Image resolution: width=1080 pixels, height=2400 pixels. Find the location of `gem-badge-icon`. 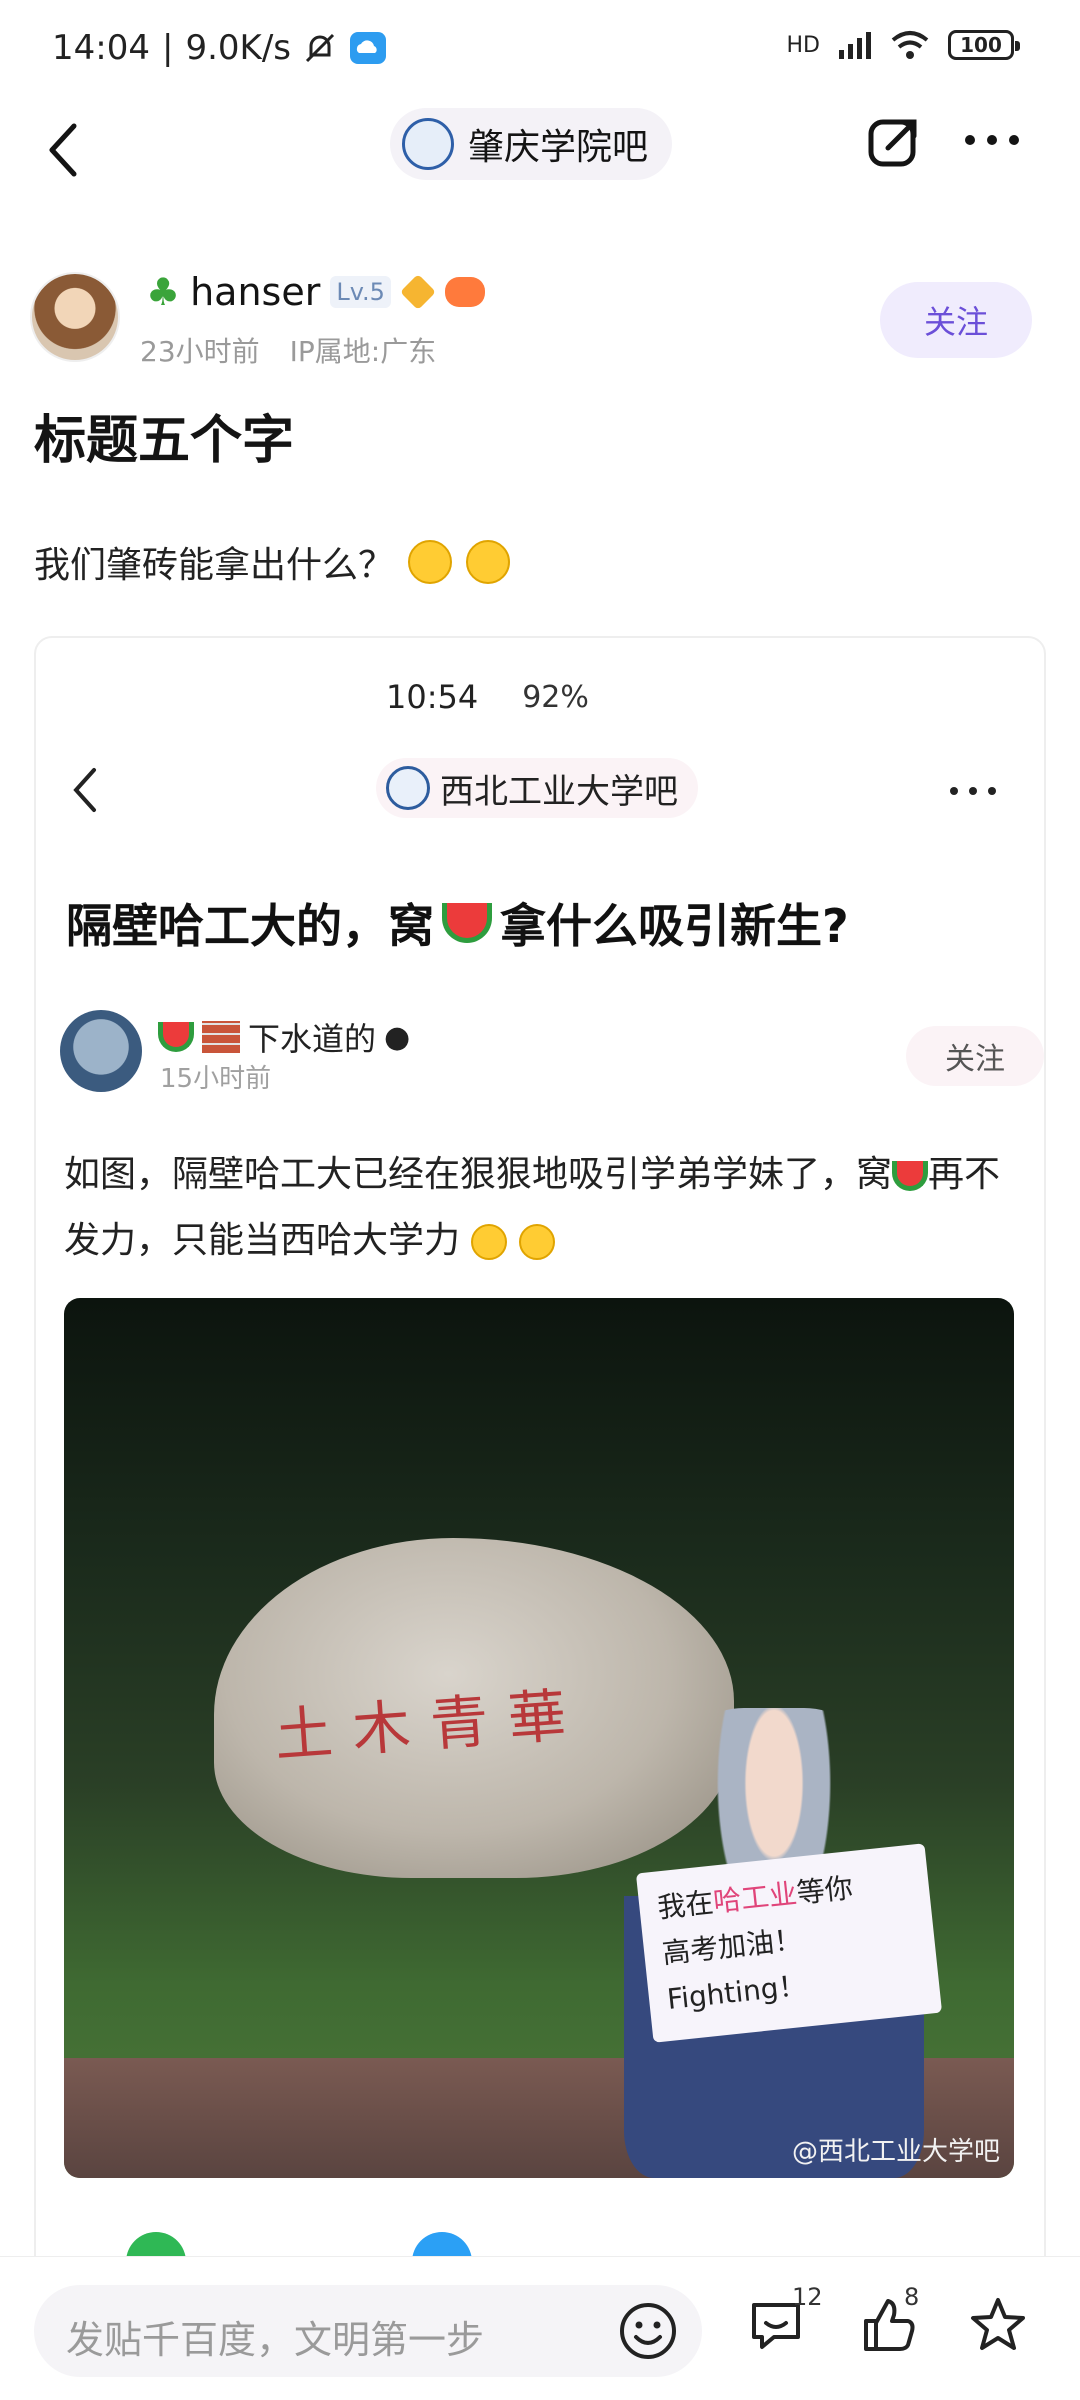

gem-badge-icon is located at coordinates (417, 292).